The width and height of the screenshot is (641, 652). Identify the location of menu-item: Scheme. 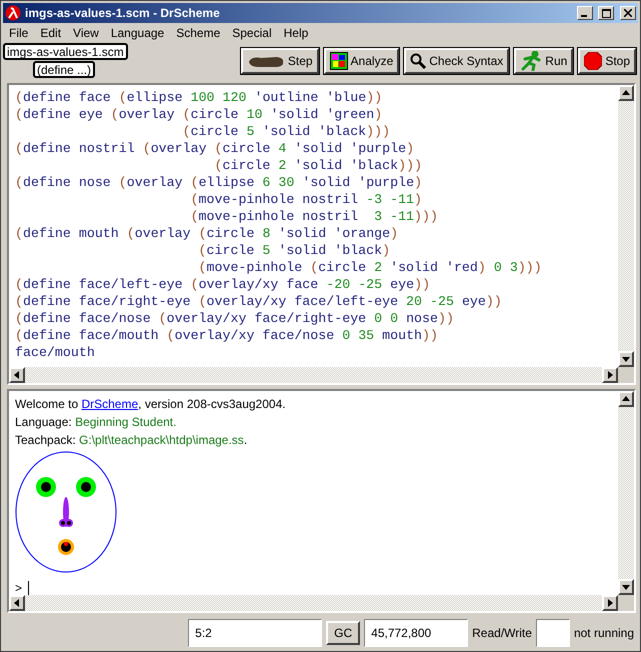
(198, 33).